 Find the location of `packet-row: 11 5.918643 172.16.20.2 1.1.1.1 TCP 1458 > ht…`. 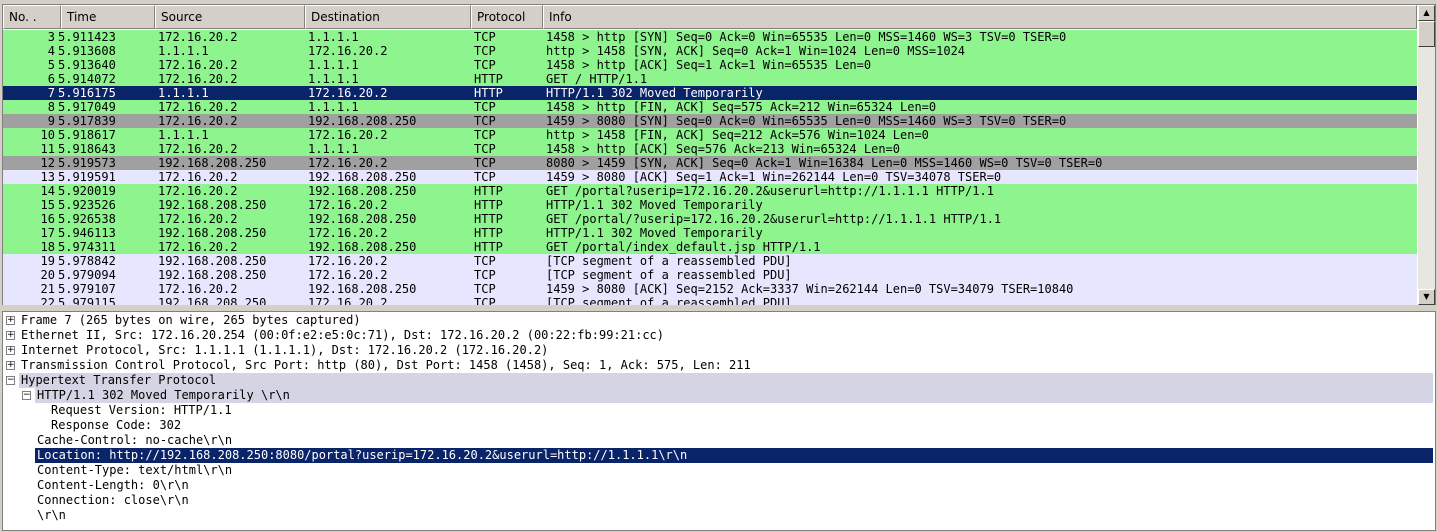

packet-row: 11 5.918643 172.16.20.2 1.1.1.1 TCP 1458 > ht… is located at coordinates (710, 149).